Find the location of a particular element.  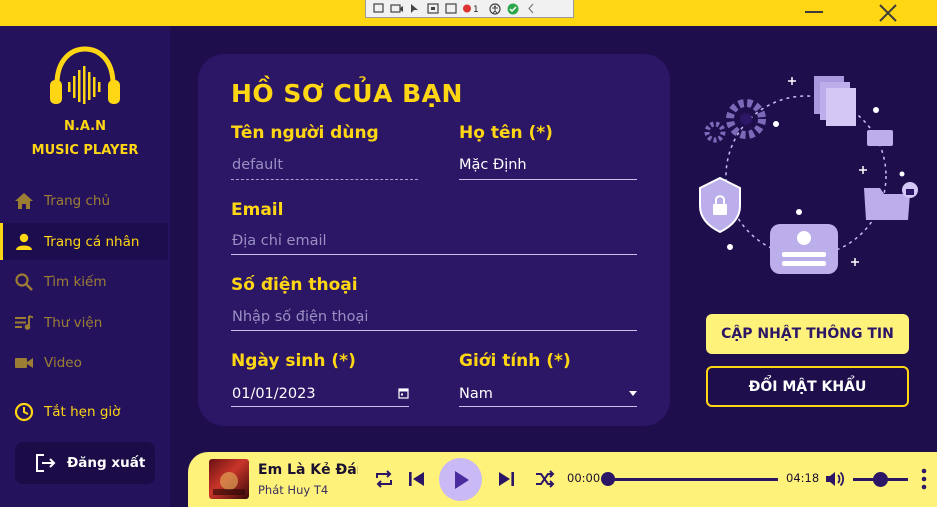

record-icon is located at coordinates (397, 9).